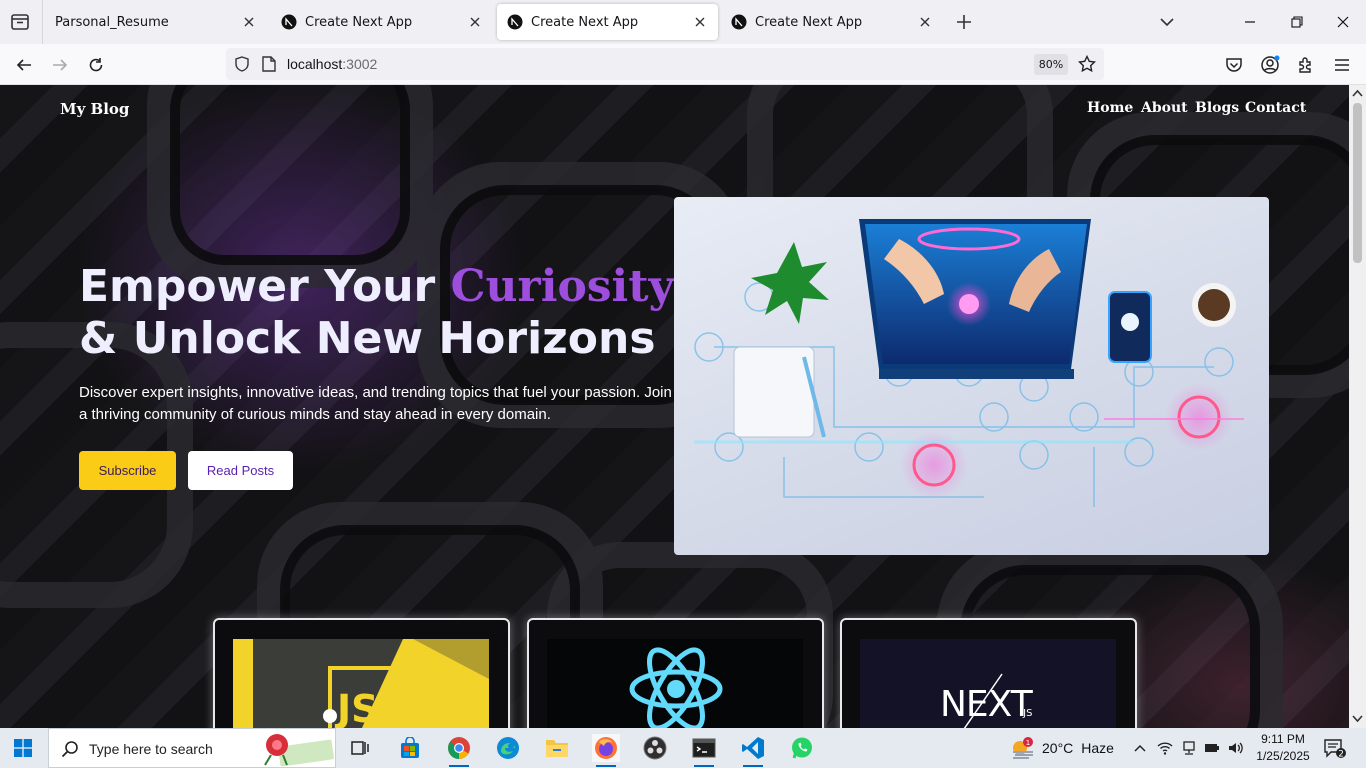 The height and width of the screenshot is (768, 1366). I want to click on extensions-button, so click(1306, 65).